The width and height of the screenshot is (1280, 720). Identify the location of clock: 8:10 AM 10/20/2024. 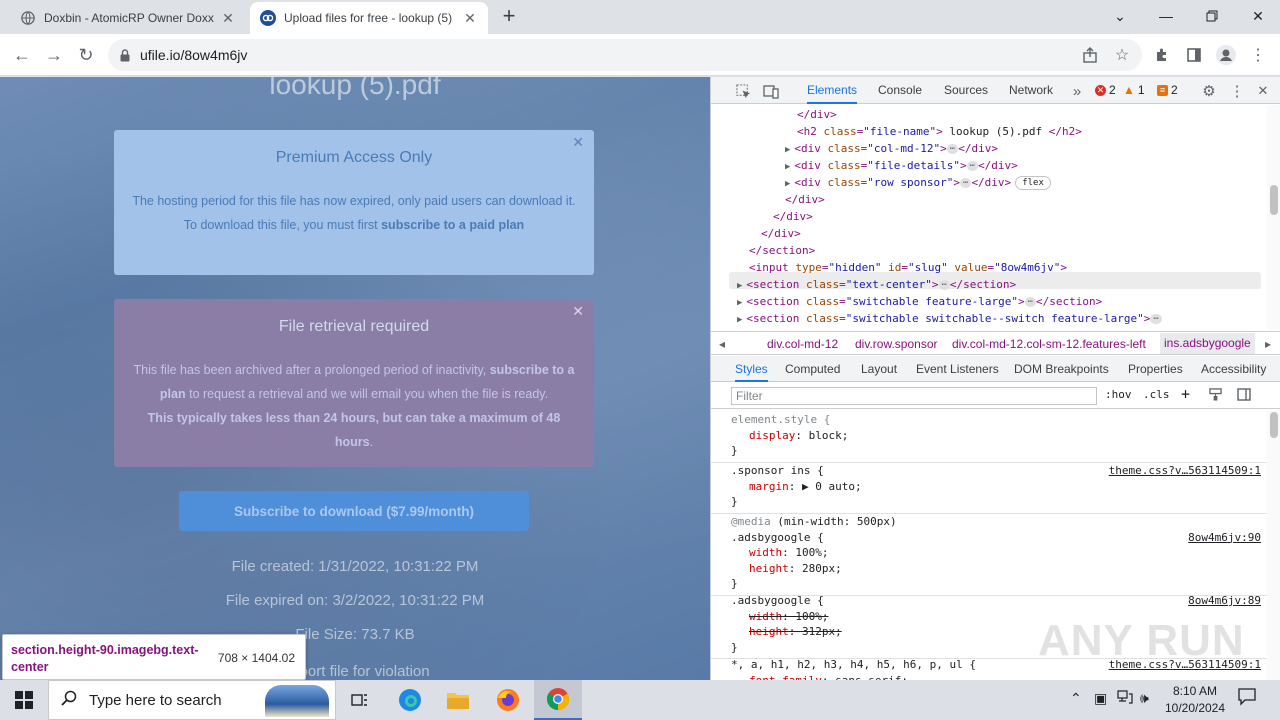
(1195, 700).